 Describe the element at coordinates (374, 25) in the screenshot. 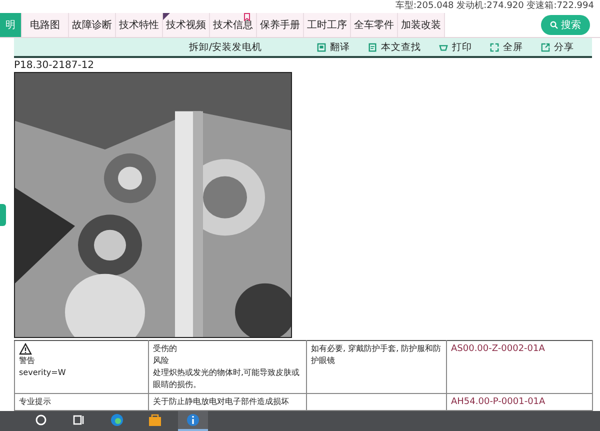

I see `tab: 全车零件` at that location.